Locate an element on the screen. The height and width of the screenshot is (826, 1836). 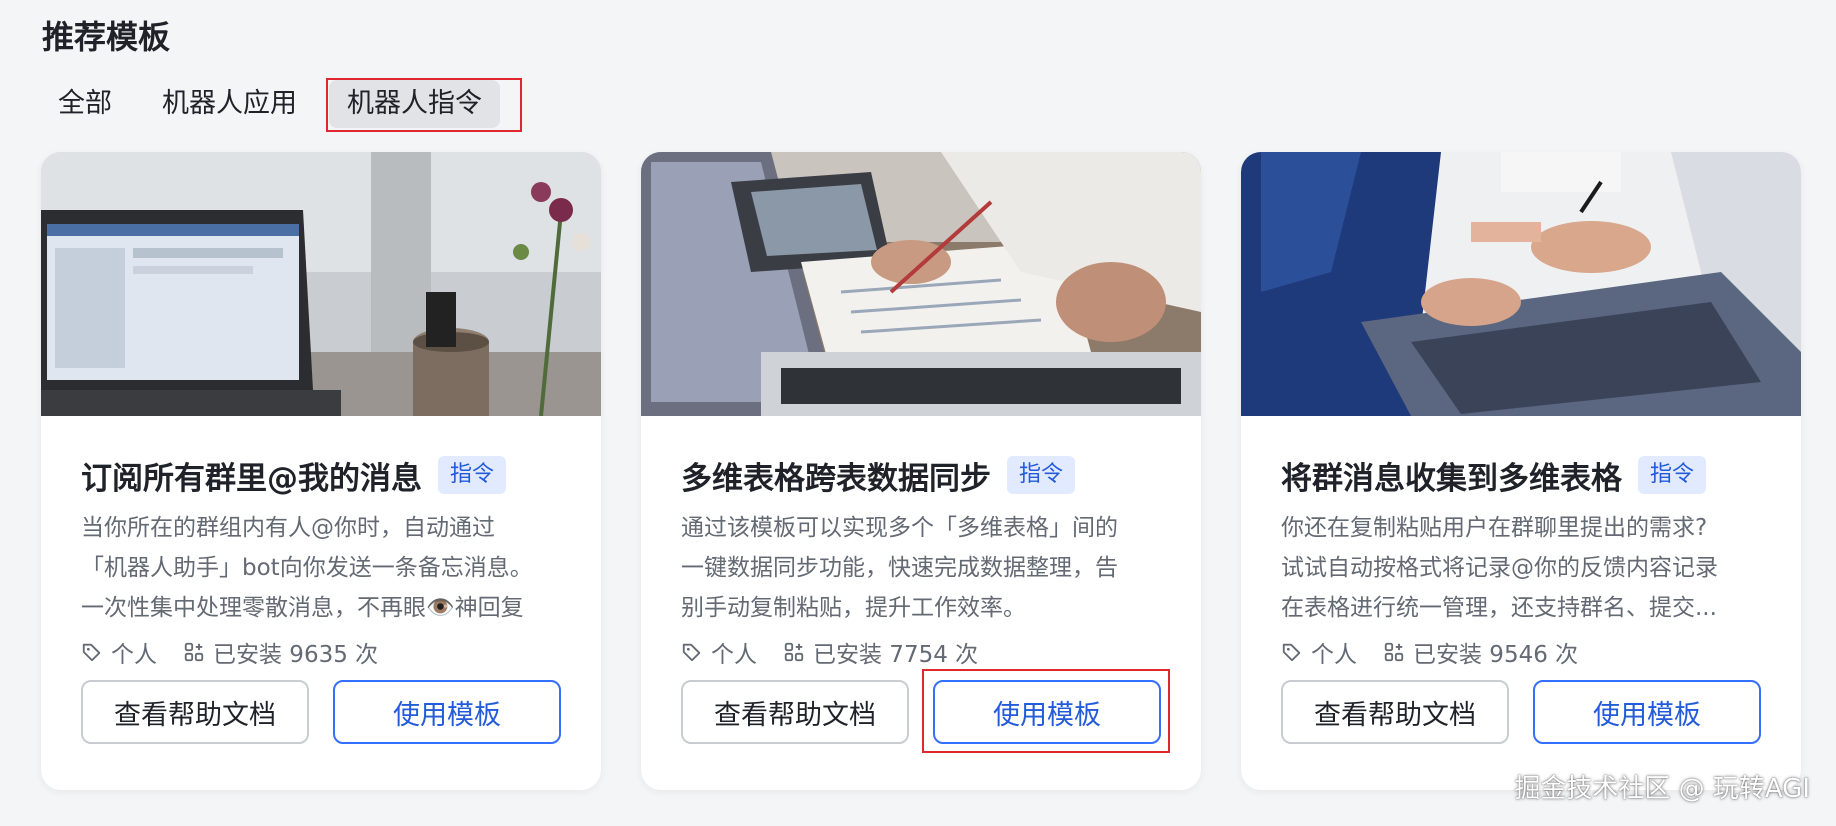
description-line: 你还在复制粘贴用户在群聊里提出的需求? is located at coordinates (1494, 528).